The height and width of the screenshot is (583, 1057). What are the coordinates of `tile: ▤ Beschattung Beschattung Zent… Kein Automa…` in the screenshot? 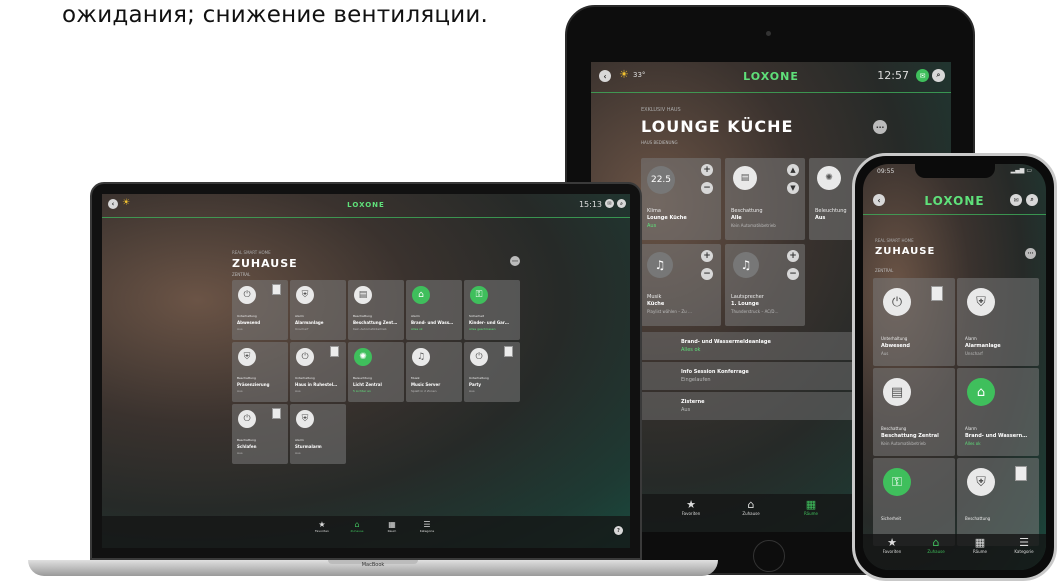 It's located at (376, 310).